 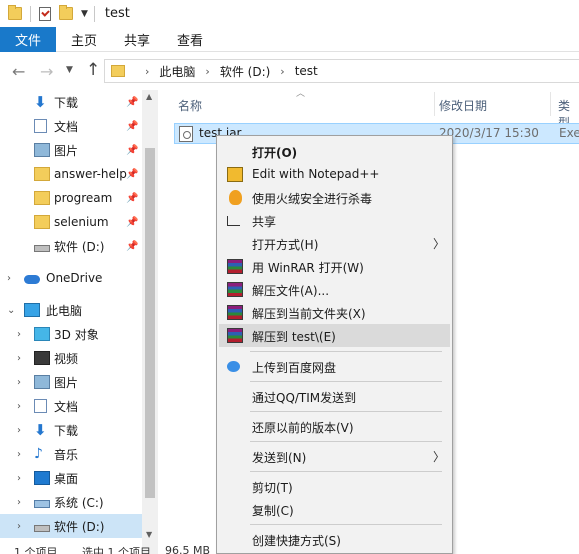 What do you see at coordinates (71, 382) in the screenshot?
I see `nav-item-pc-pictures: › 图片` at bounding box center [71, 382].